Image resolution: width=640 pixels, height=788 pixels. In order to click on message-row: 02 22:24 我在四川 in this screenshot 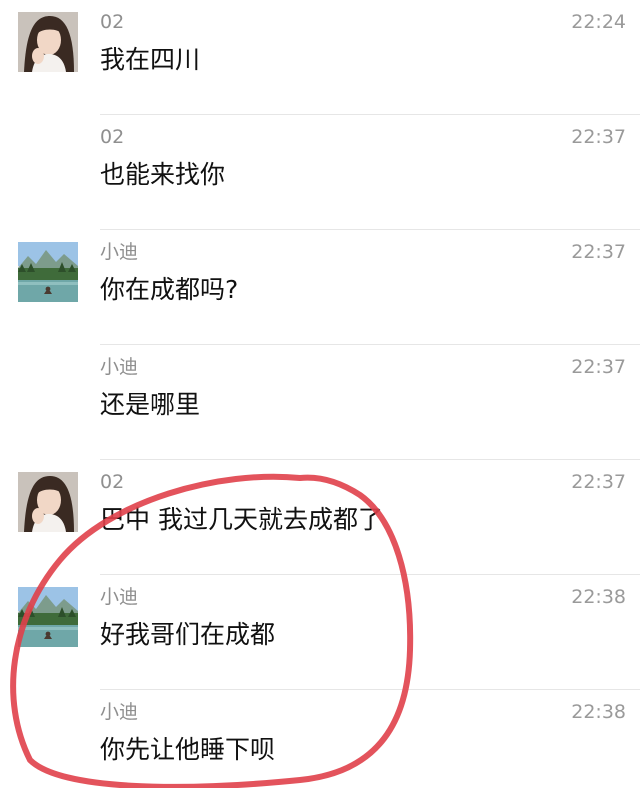, I will do `click(320, 57)`.